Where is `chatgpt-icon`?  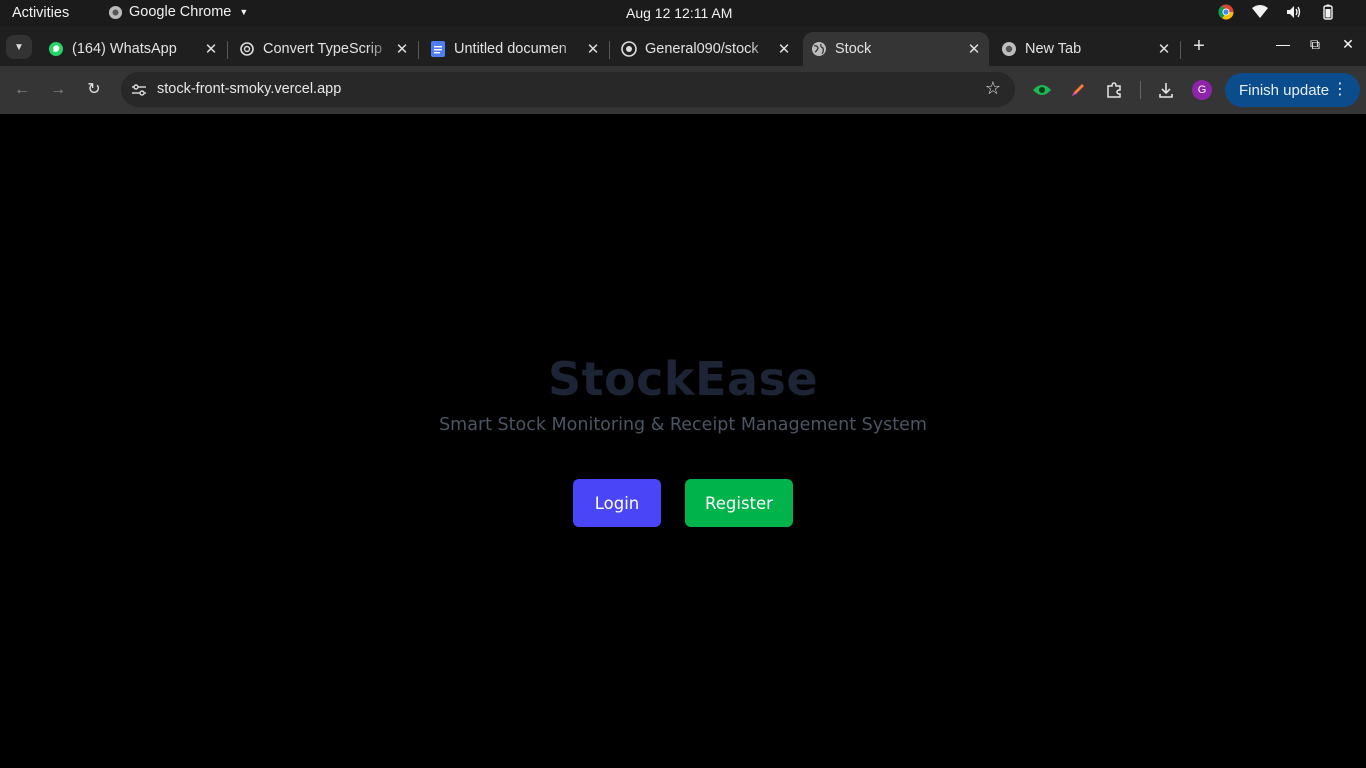 chatgpt-icon is located at coordinates (247, 49).